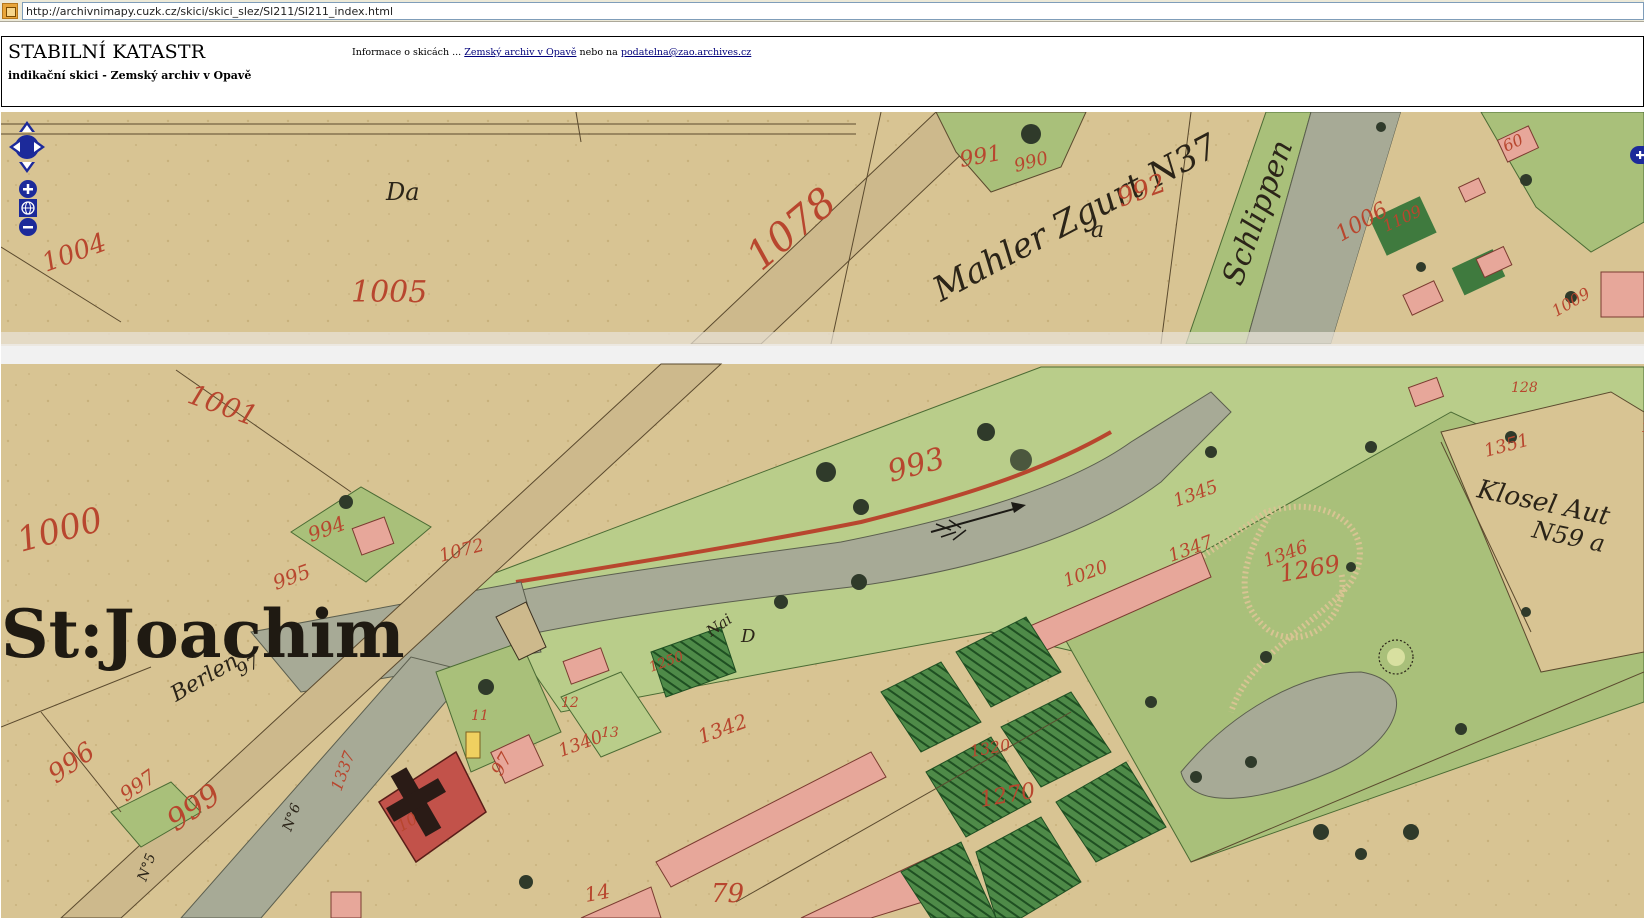 This screenshot has height=918, width=1644. Describe the element at coordinates (28, 189) in the screenshot. I see `plus-icon` at that location.